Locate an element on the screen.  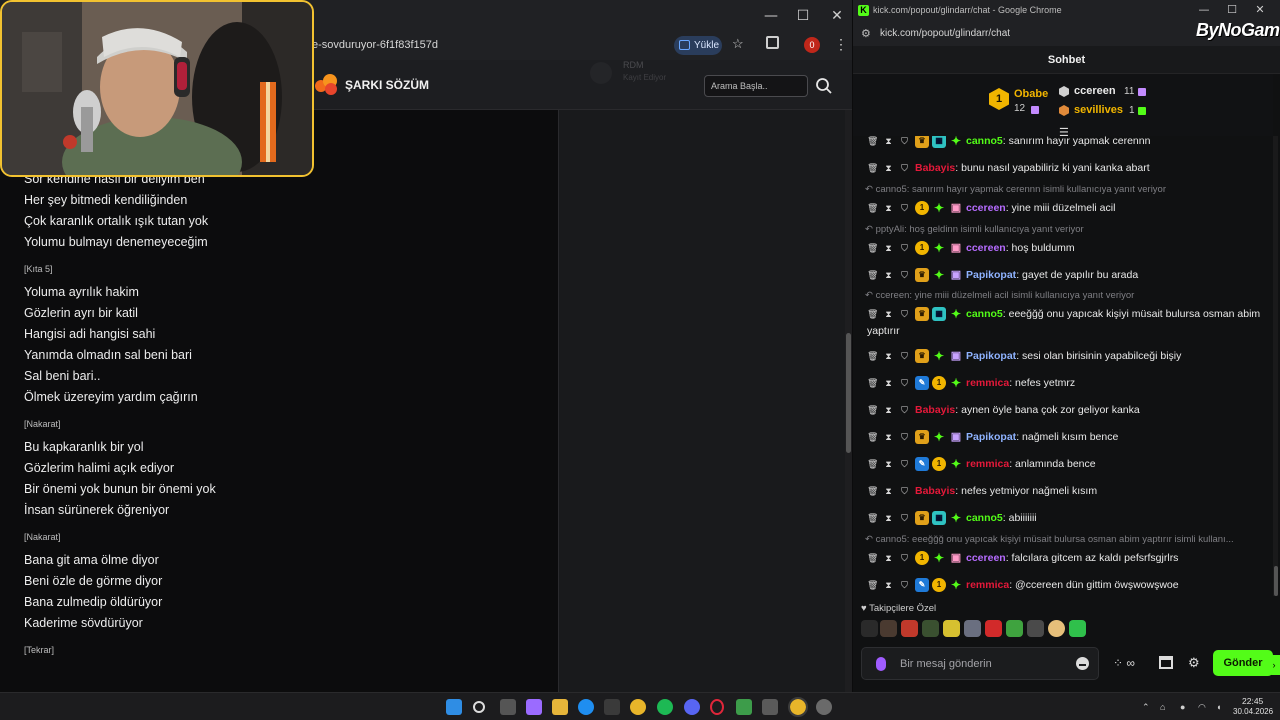
copilot-icon is located at coordinates (534, 707).